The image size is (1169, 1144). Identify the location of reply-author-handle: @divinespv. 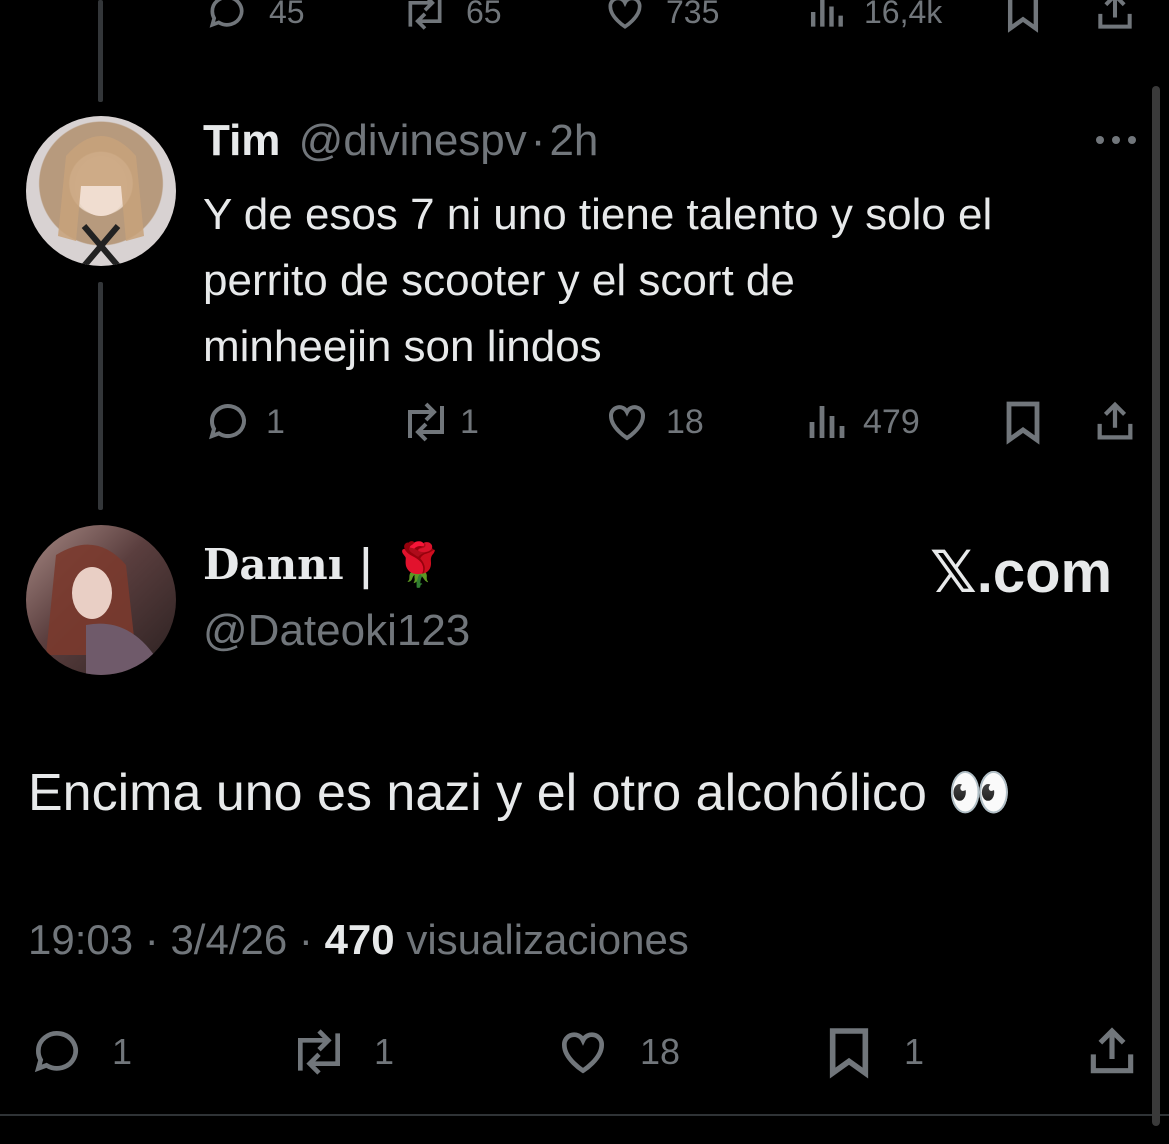
(413, 140).